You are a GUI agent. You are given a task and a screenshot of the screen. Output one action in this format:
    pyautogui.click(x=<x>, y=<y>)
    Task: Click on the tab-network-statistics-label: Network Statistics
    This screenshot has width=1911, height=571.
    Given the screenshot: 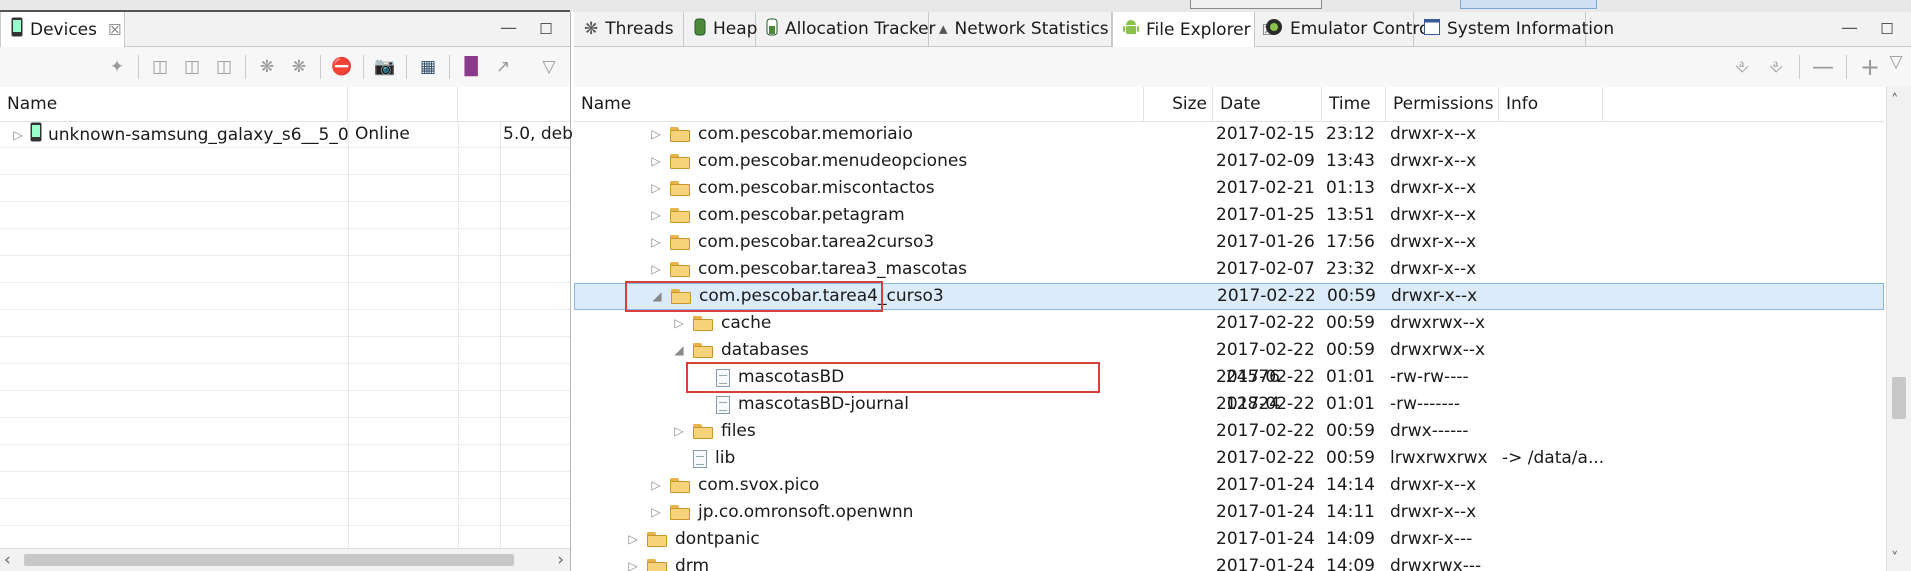 What is the action you would take?
    pyautogui.click(x=1031, y=29)
    